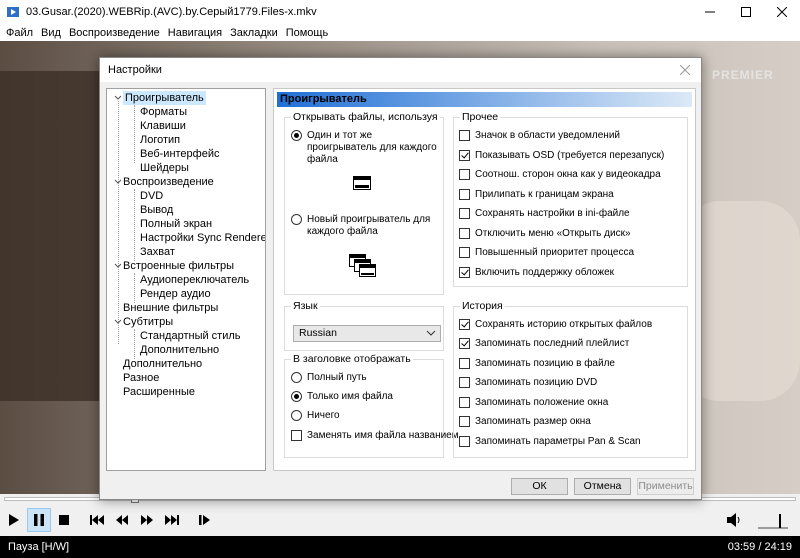 This screenshot has height=558, width=800. I want to click on history-option-dvd-position: Запоминать позицию DVD, so click(528, 382).